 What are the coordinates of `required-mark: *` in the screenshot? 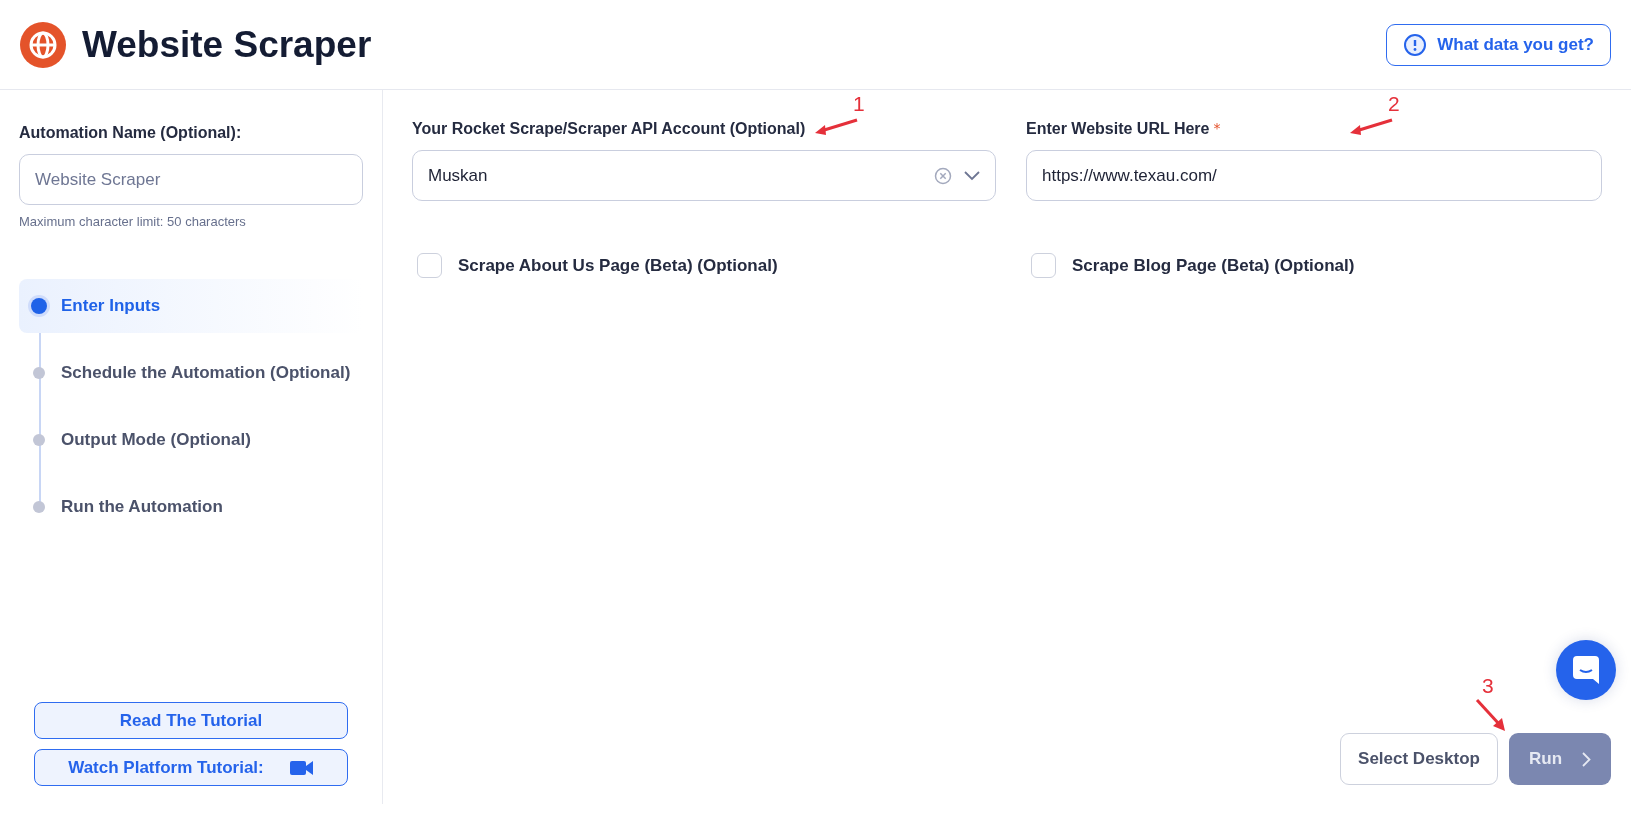 It's located at (1217, 128).